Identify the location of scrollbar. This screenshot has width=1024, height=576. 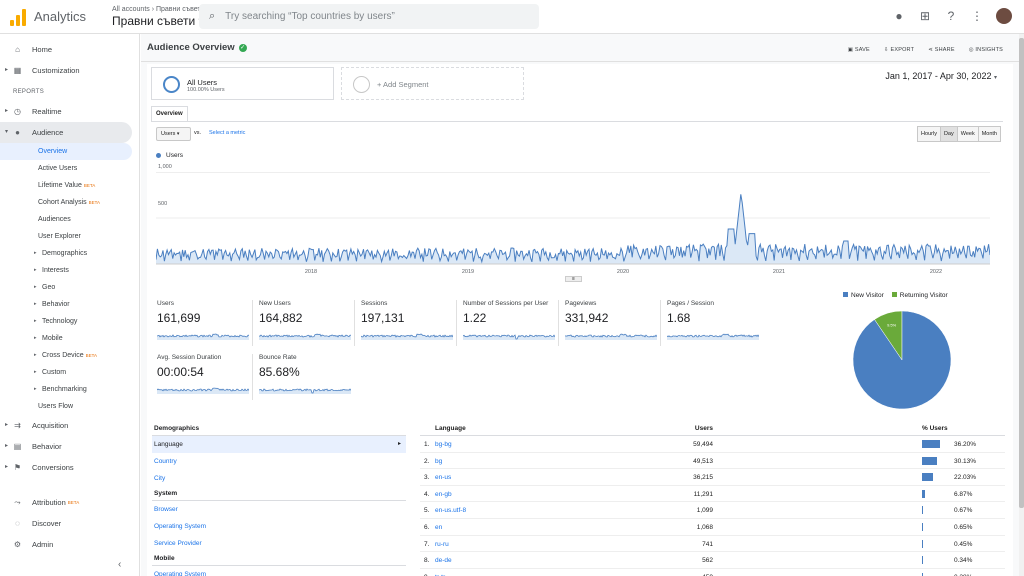
(1021, 305).